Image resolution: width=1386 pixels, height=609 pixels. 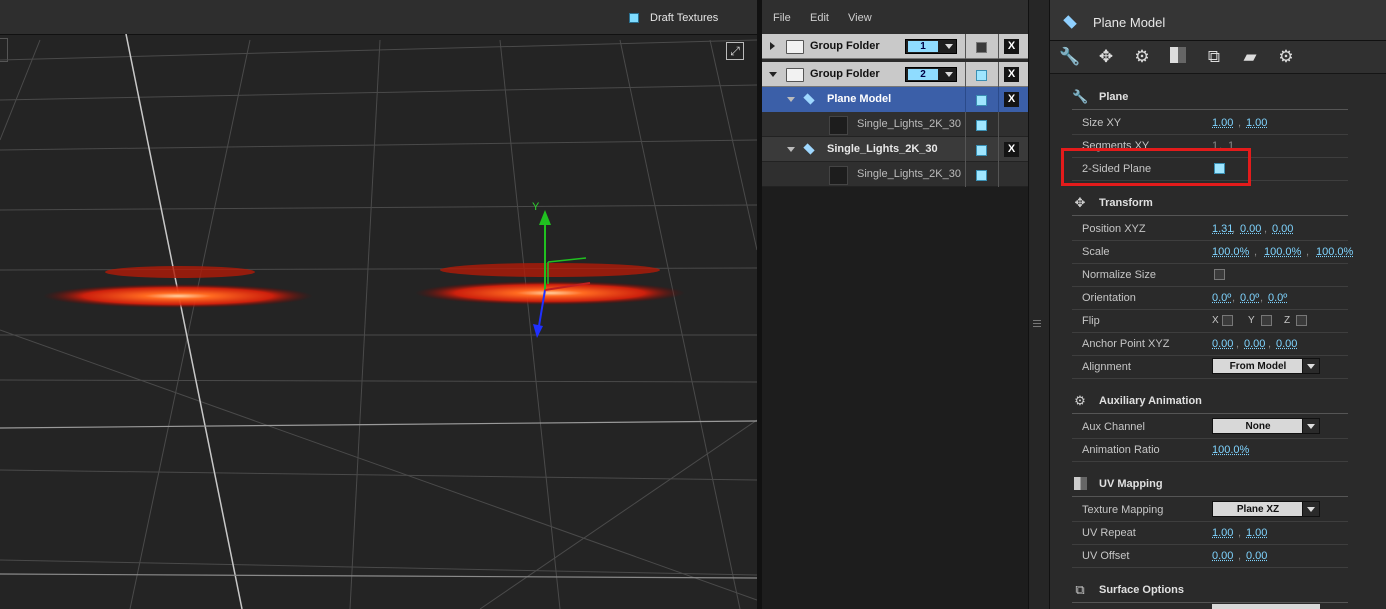 I want to click on anchor-x-value: 0.00, so click(x=1222, y=344).